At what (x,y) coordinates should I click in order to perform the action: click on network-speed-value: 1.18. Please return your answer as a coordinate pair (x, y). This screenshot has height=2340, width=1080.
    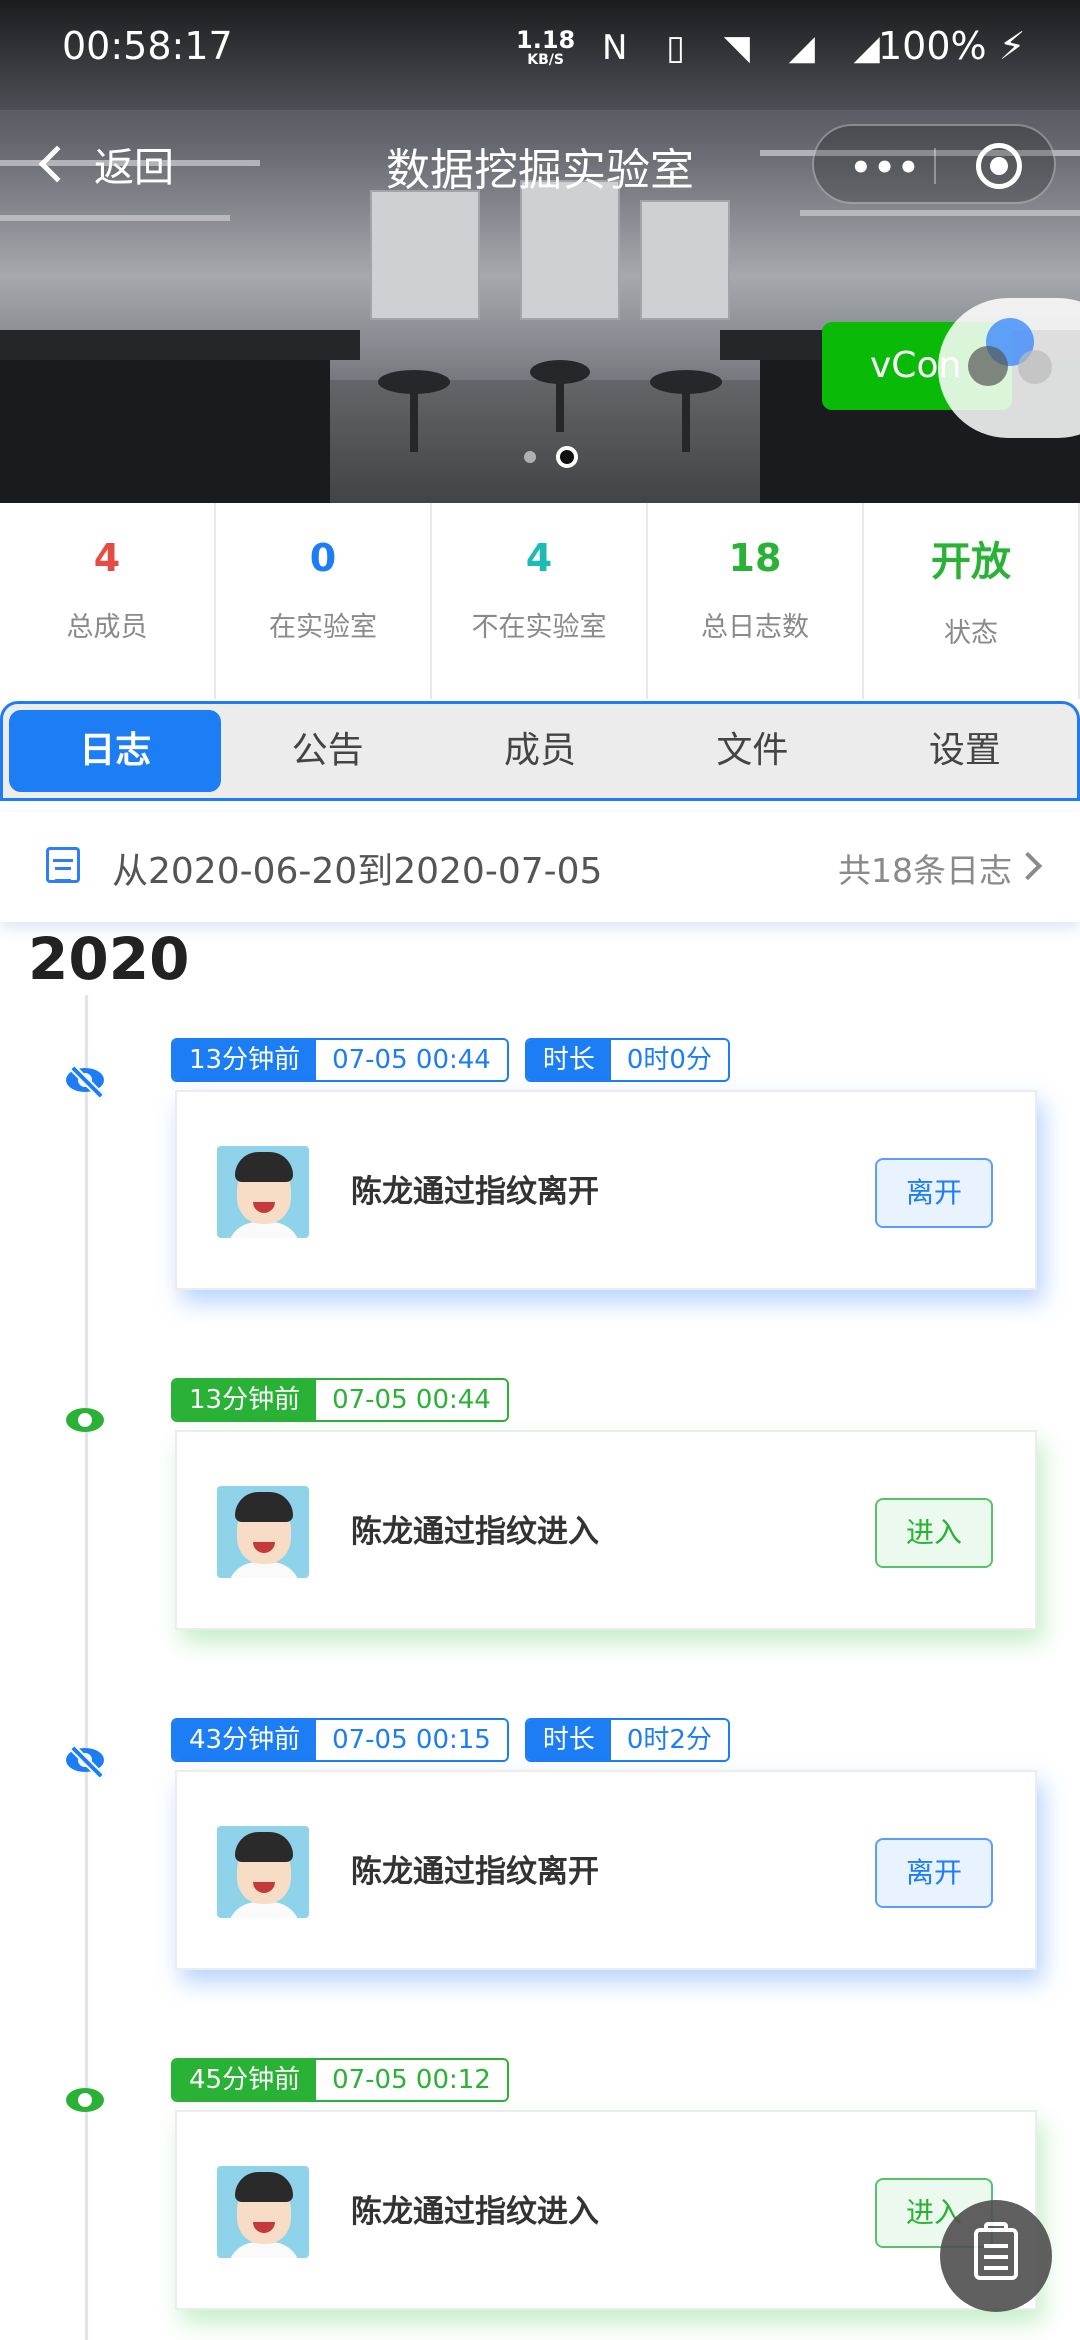
    Looking at the image, I should click on (546, 40).